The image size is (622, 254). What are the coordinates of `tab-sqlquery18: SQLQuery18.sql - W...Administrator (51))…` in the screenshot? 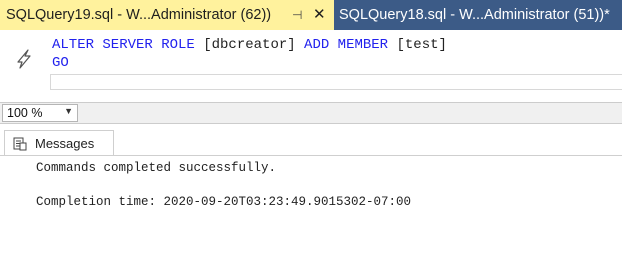 It's located at (478, 15).